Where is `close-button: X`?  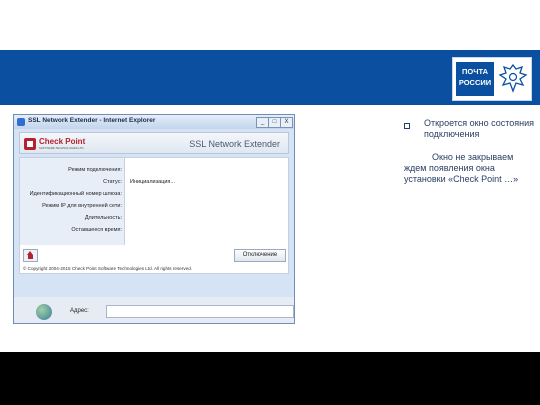
close-button: X is located at coordinates (286, 122).